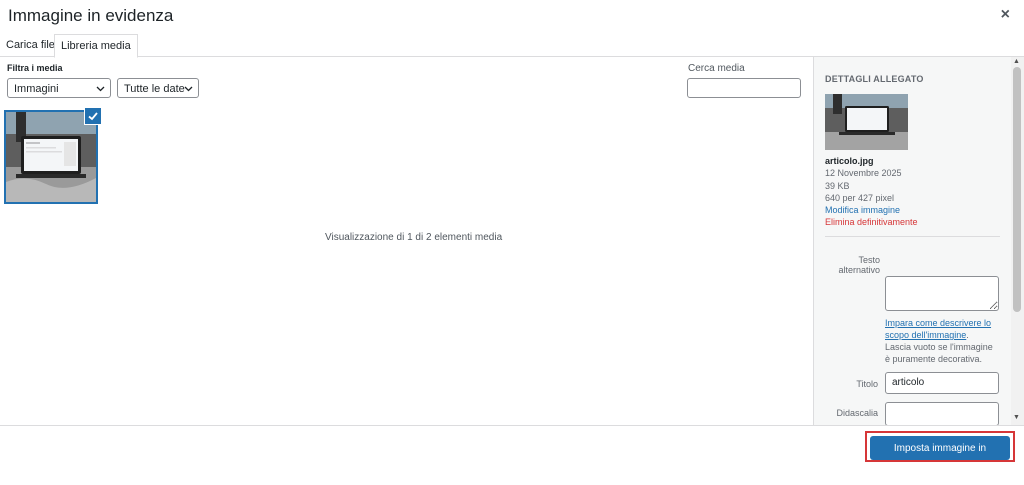 This screenshot has height=485, width=1024. Describe the element at coordinates (716, 68) in the screenshot. I see `search-label: Cerca media` at that location.